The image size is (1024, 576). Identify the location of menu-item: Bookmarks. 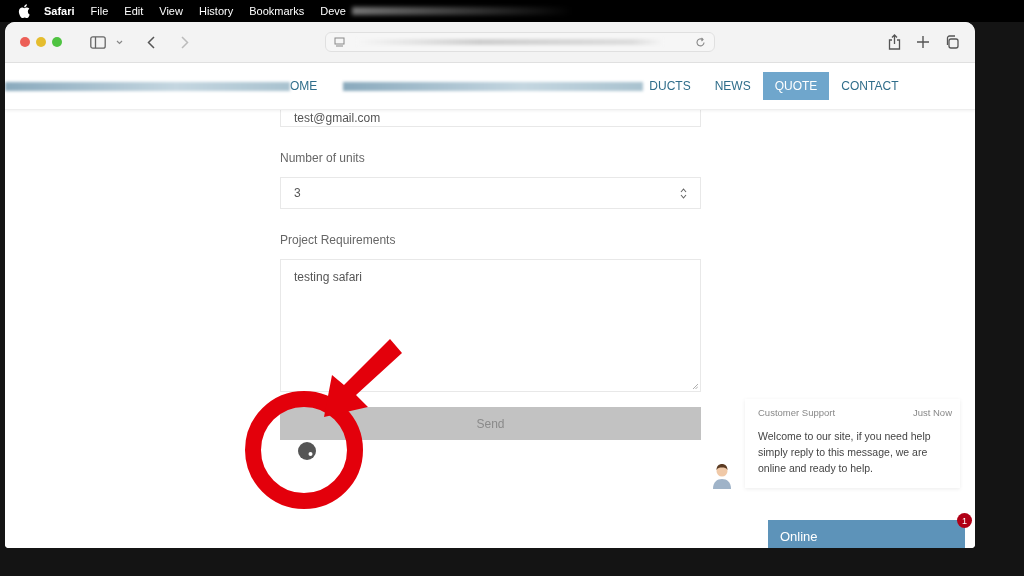
(277, 11).